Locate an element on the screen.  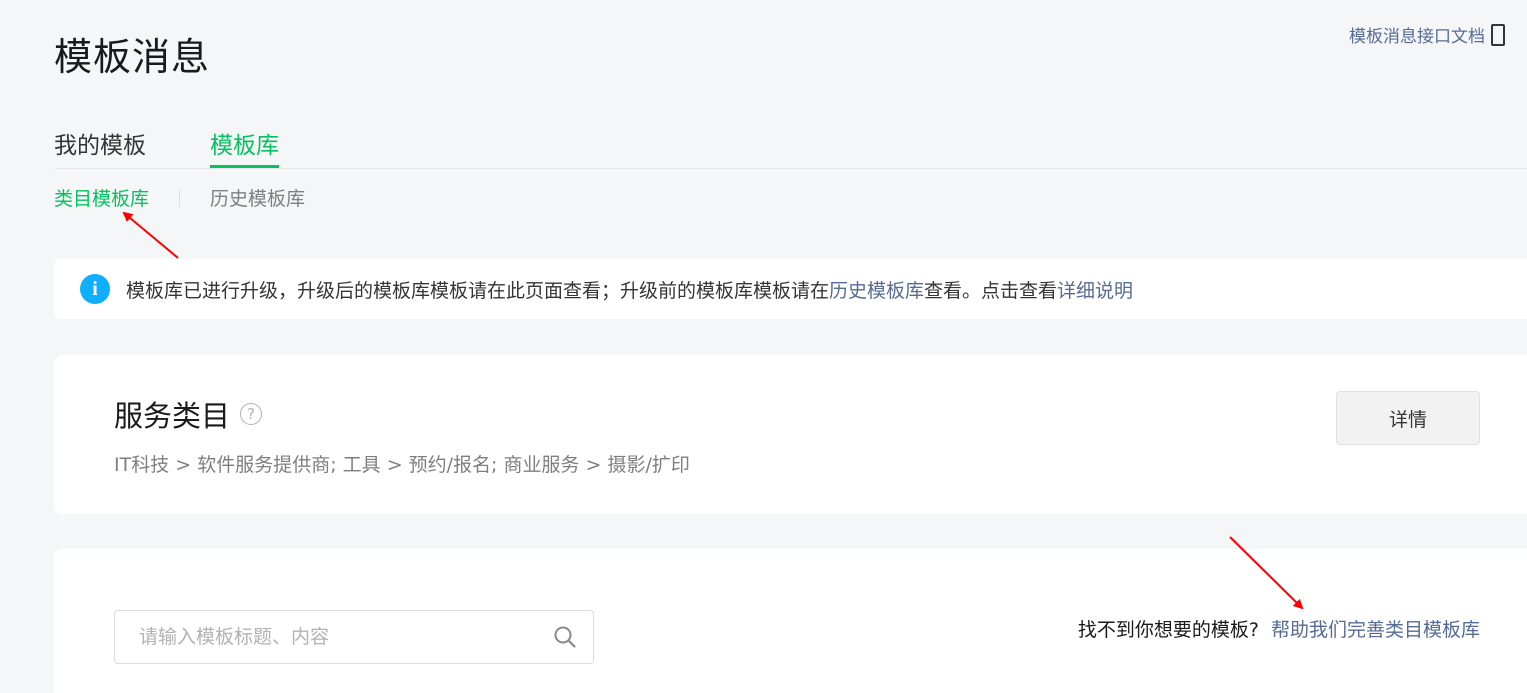
improve-library-link: 帮助我们完善类目模板库 is located at coordinates (1375, 630).